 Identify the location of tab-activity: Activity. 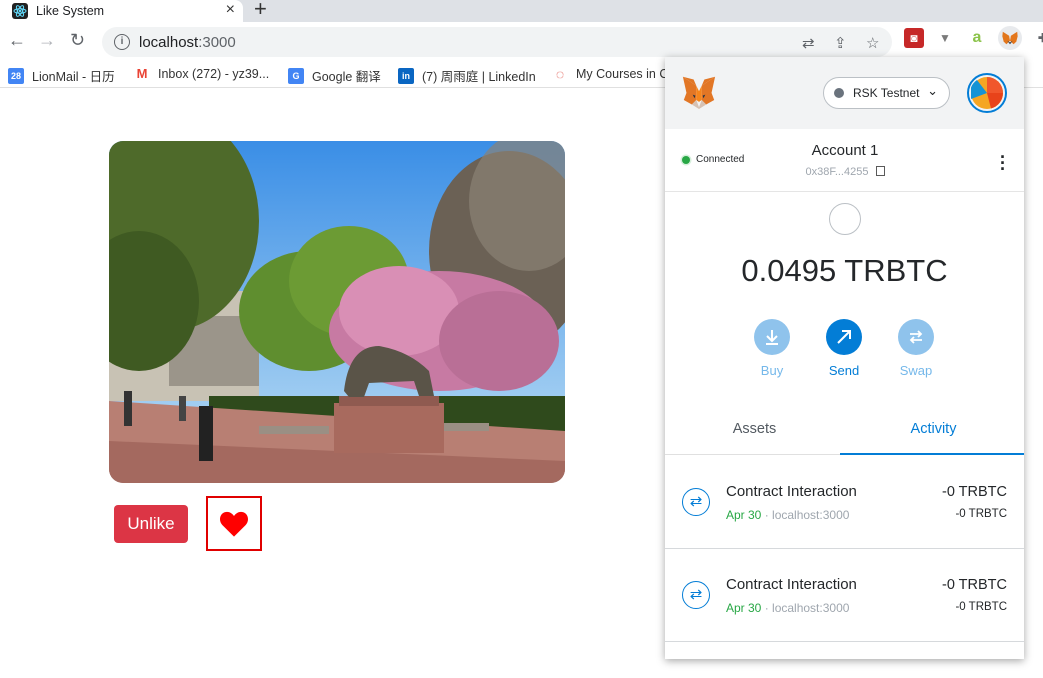
(933, 429).